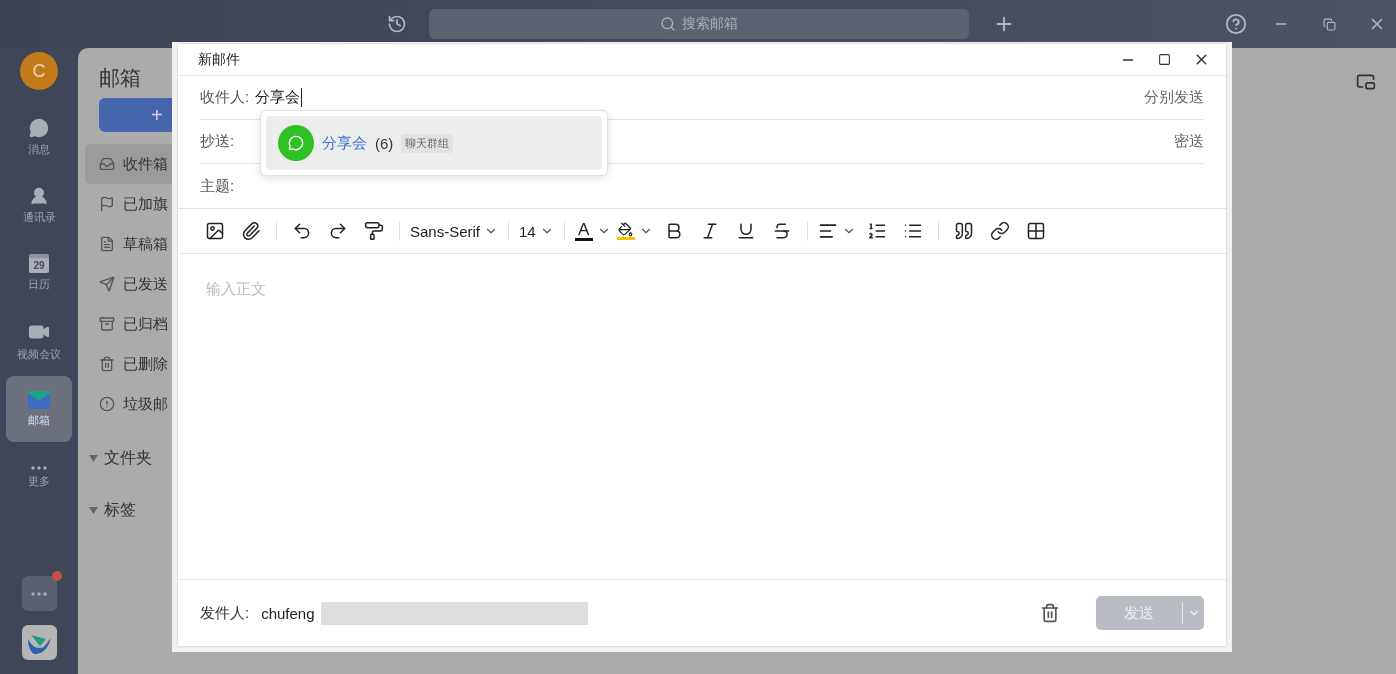 This screenshot has height=674, width=1396. What do you see at coordinates (131, 324) in the screenshot?
I see `folder-item: 已归档` at bounding box center [131, 324].